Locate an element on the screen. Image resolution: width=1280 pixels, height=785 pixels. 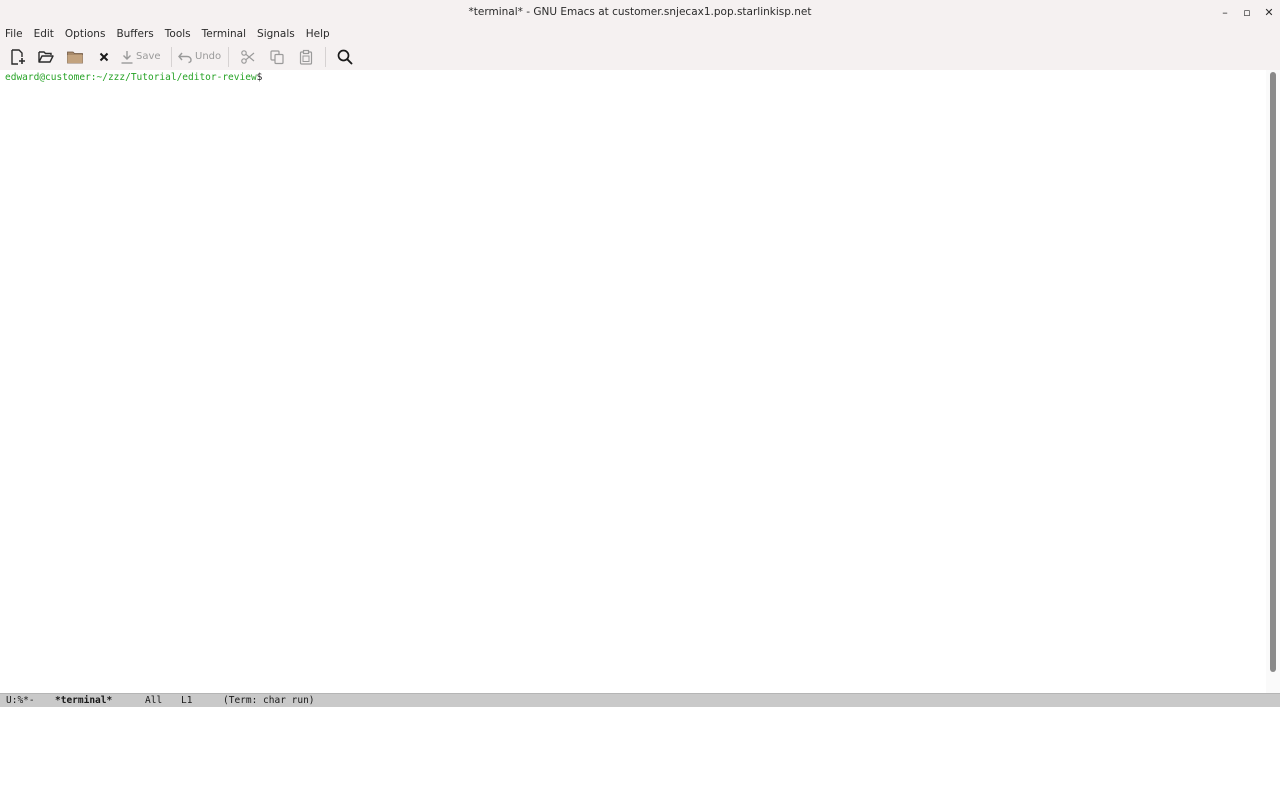
cut-icon is located at coordinates (248, 56).